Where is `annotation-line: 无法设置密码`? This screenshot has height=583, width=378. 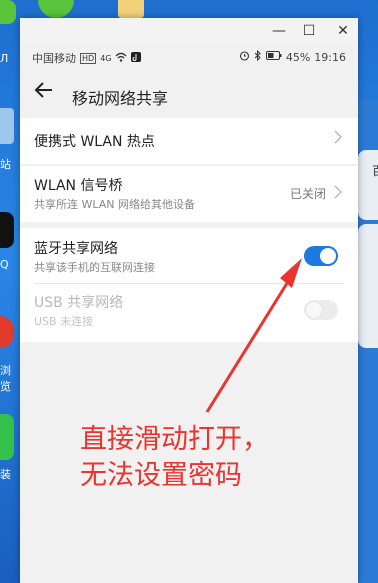
annotation-line: 无法设置密码 is located at coordinates (161, 475).